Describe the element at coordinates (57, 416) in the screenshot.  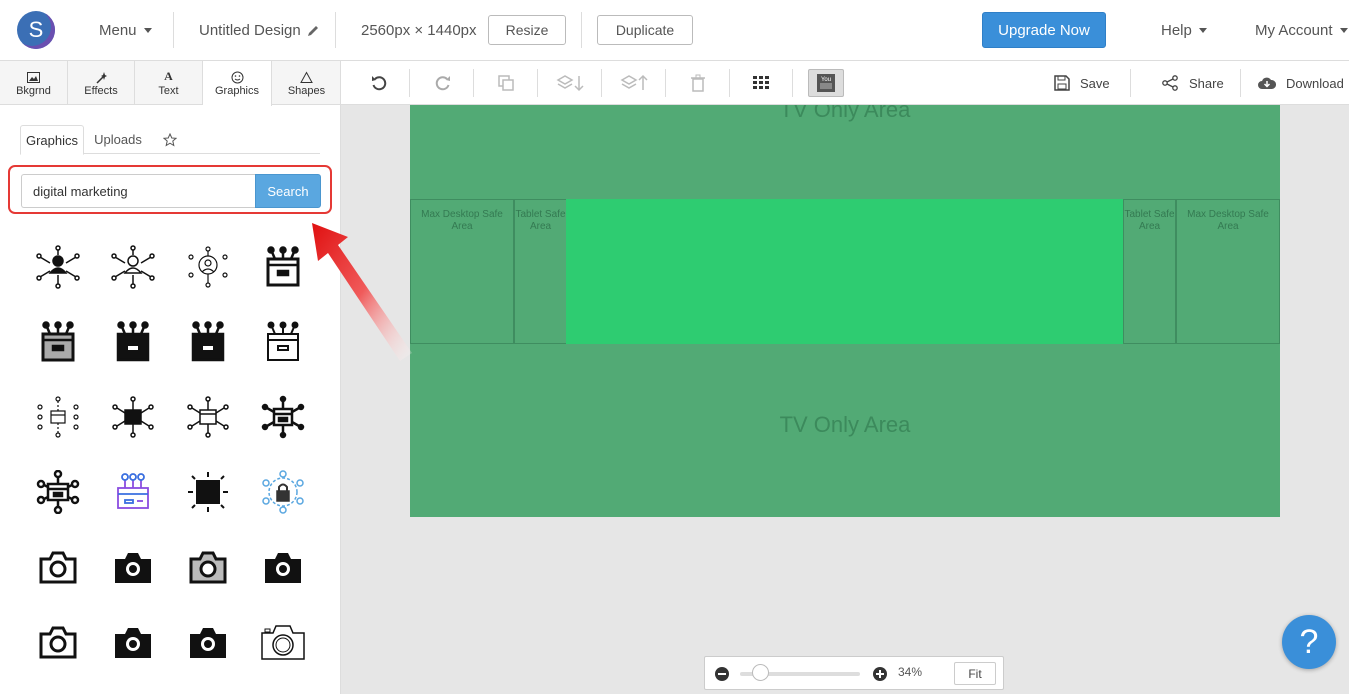
I see `network-box-dots-icon` at that location.